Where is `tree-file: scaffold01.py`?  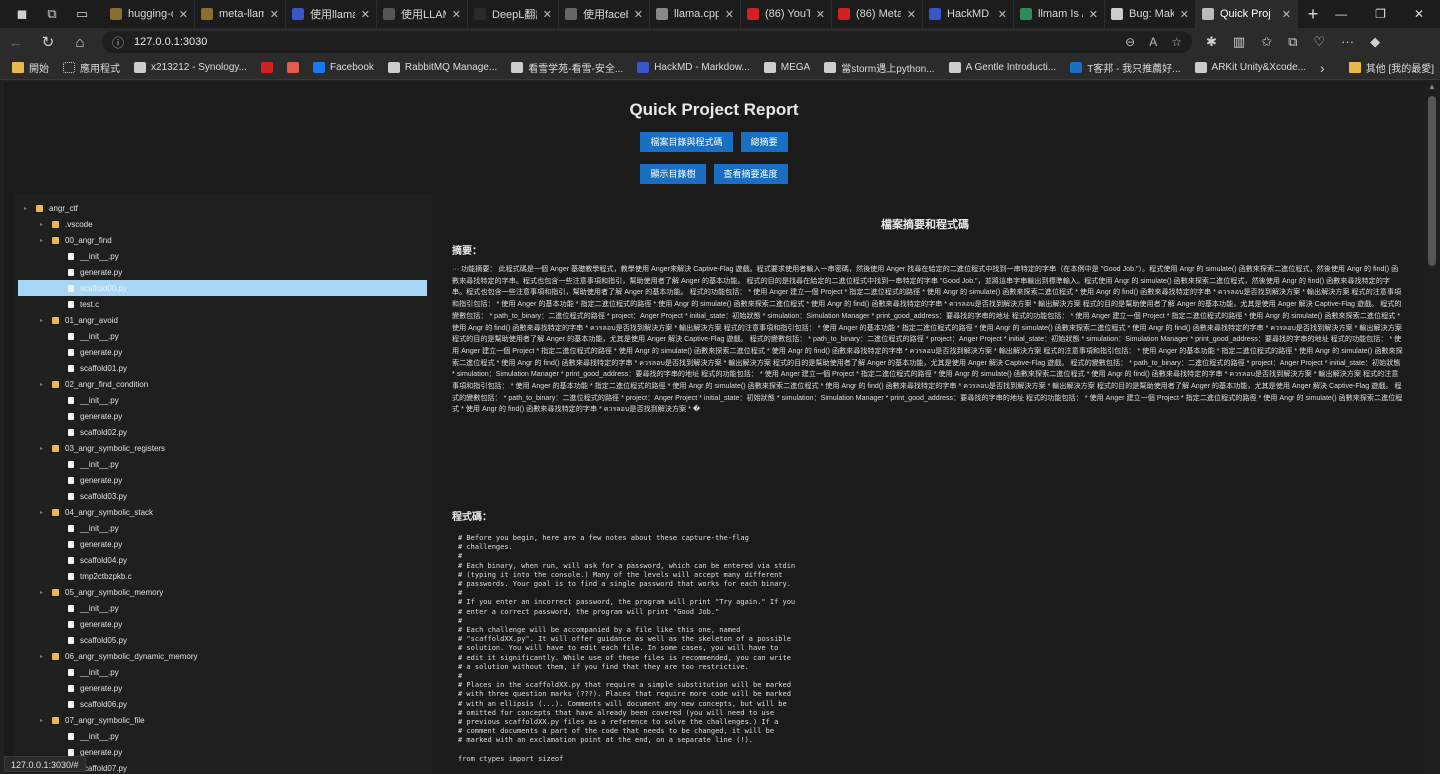 tree-file: scaffold01.py is located at coordinates (223, 368).